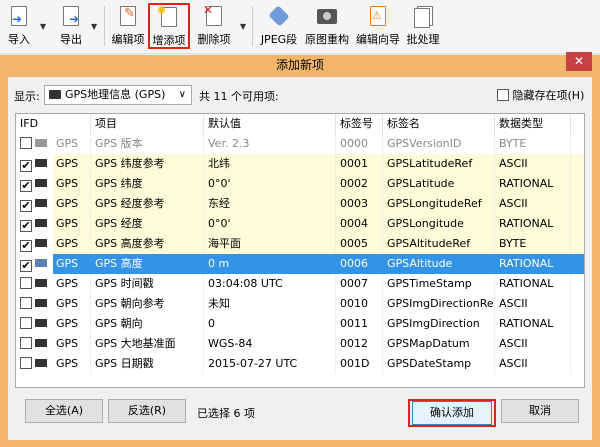 This screenshot has height=447, width=600. I want to click on batch-button: 批处理, so click(423, 26).